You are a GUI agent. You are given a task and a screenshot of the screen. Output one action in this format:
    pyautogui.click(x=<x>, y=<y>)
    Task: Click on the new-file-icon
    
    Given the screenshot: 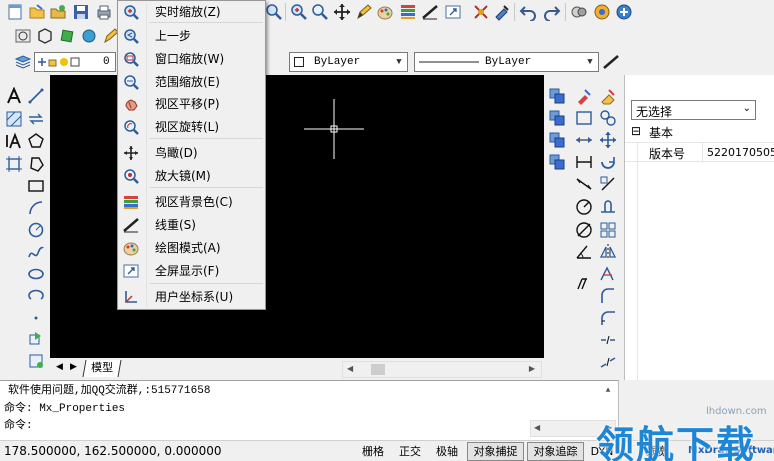 What is the action you would take?
    pyautogui.click(x=15, y=12)
    